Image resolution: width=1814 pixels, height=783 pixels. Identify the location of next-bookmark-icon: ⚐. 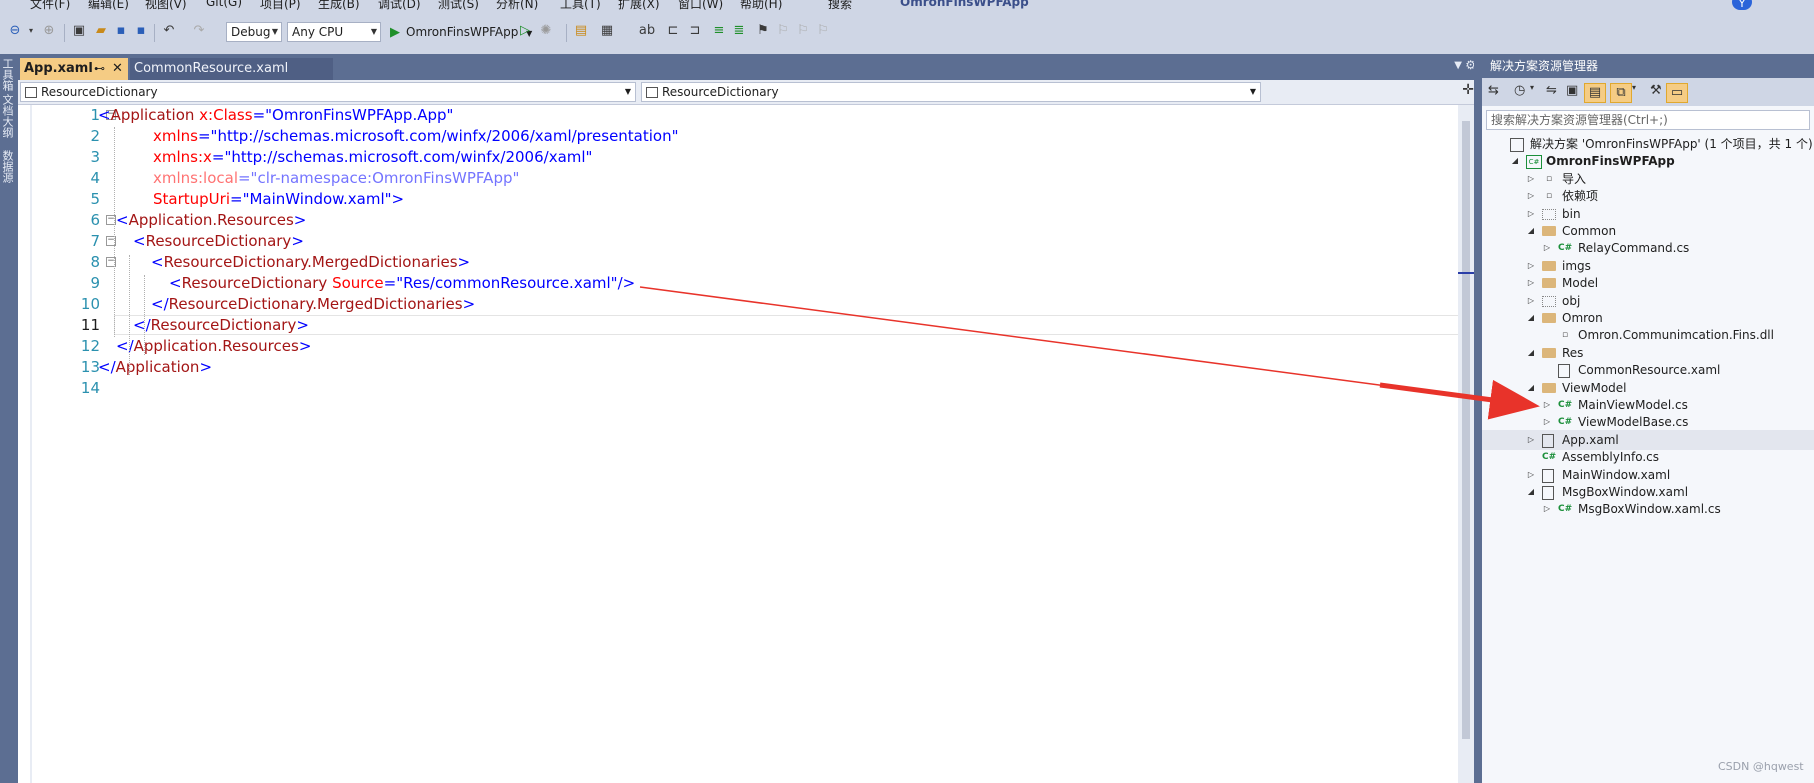
(803, 31).